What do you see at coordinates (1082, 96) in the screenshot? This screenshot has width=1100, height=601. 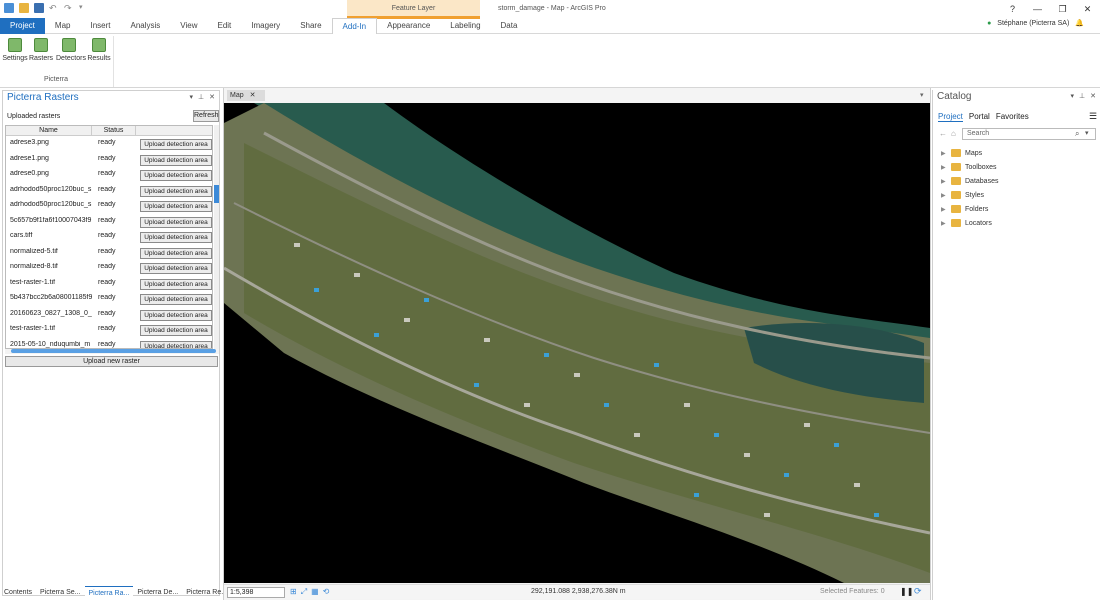 I see `catalog-pin-icon: ⊥` at bounding box center [1082, 96].